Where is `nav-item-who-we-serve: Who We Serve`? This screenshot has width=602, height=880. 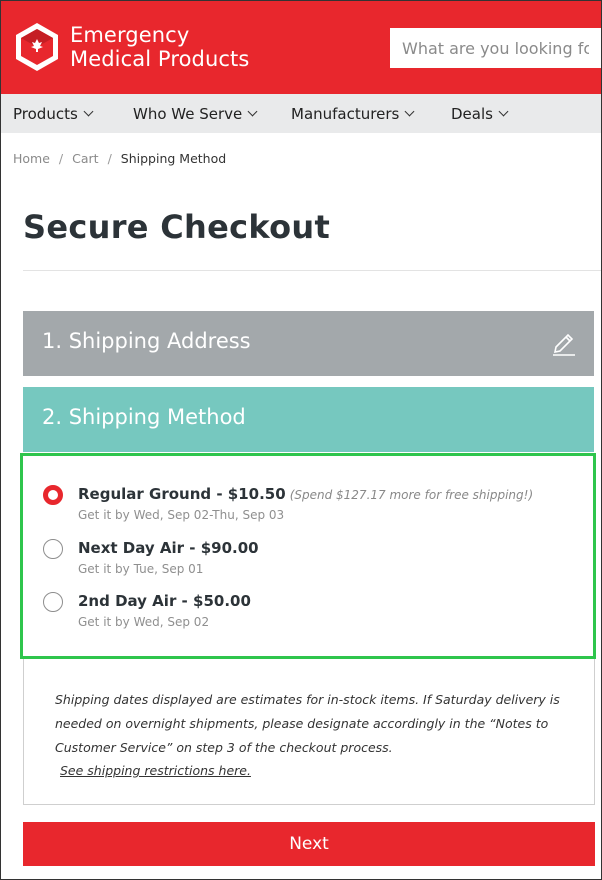
nav-item-who-we-serve: Who We Serve is located at coordinates (195, 113).